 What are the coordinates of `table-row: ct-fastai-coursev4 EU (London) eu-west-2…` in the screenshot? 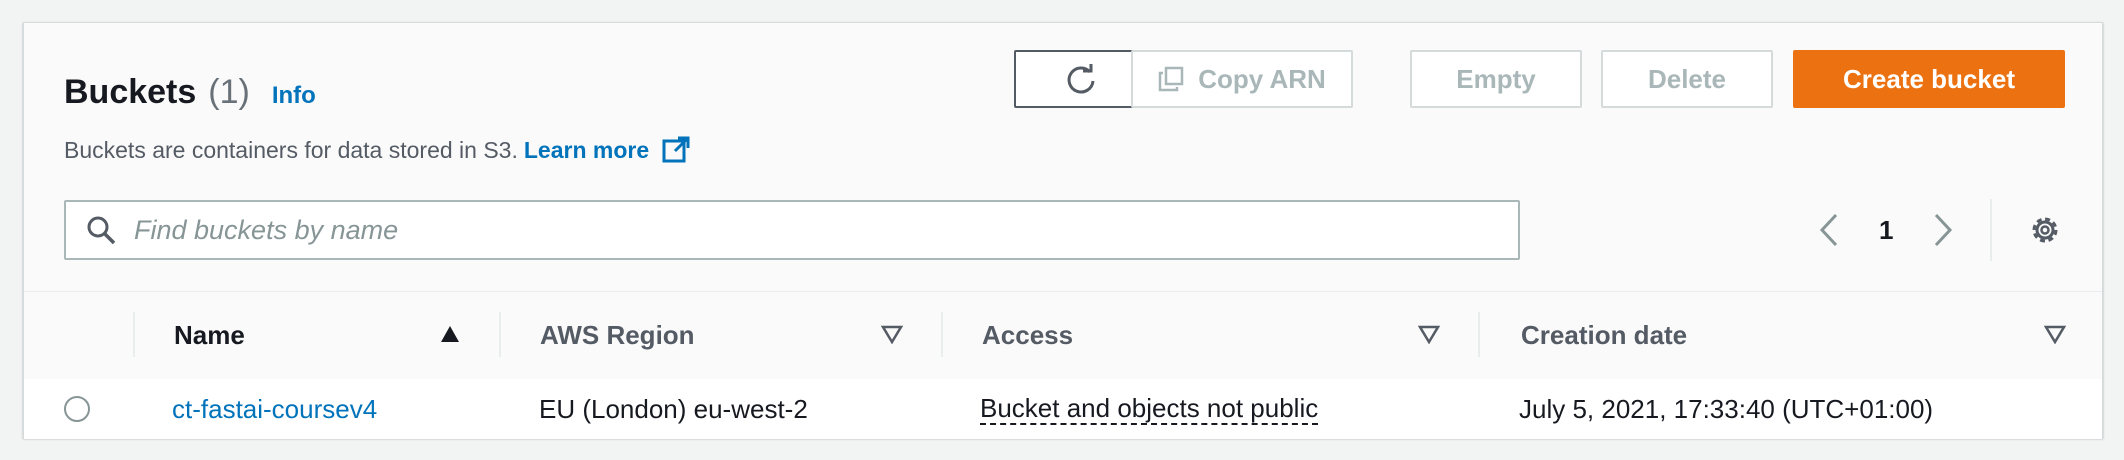 It's located at (1063, 409).